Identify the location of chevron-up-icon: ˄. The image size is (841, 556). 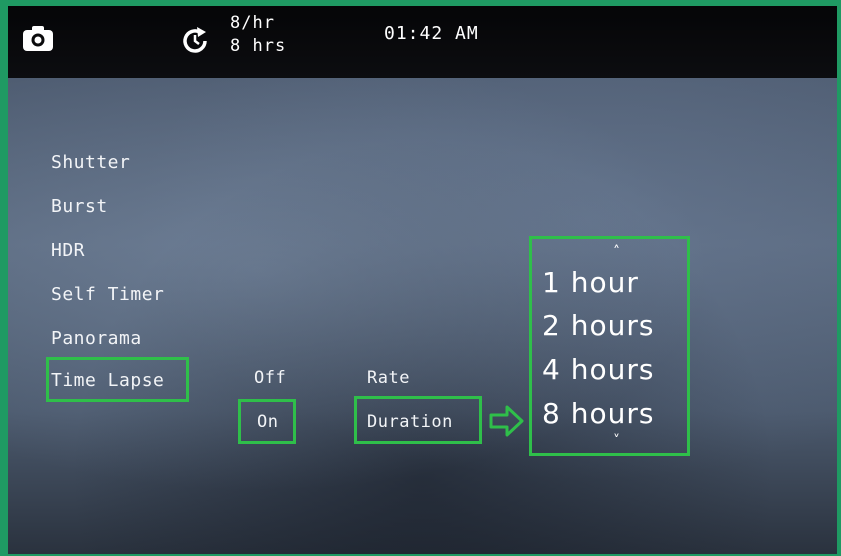
(616, 252).